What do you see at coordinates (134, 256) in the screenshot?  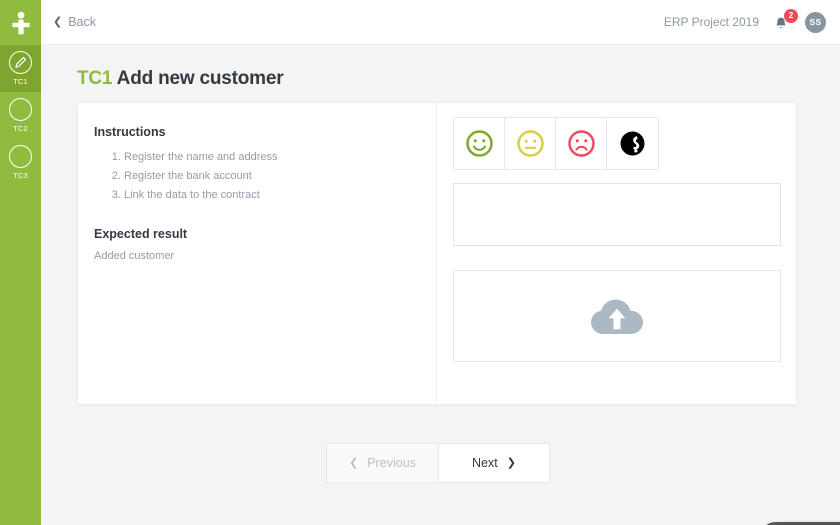 I see `expected-result-value: Added customer` at bounding box center [134, 256].